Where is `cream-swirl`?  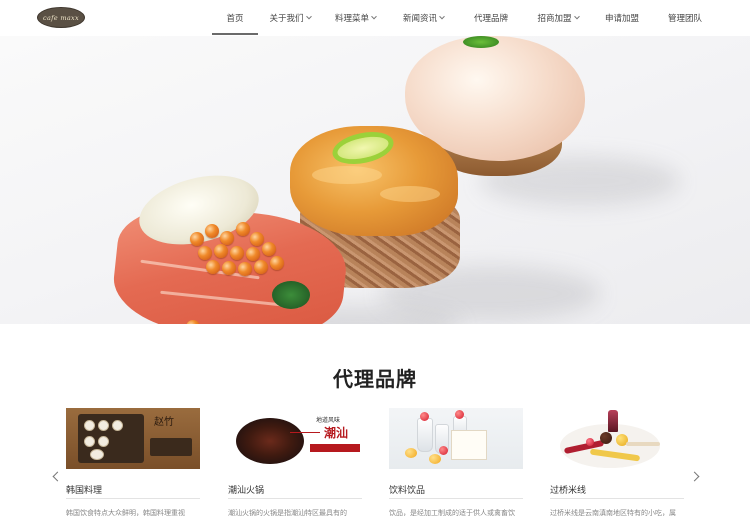 cream-swirl is located at coordinates (643, 444).